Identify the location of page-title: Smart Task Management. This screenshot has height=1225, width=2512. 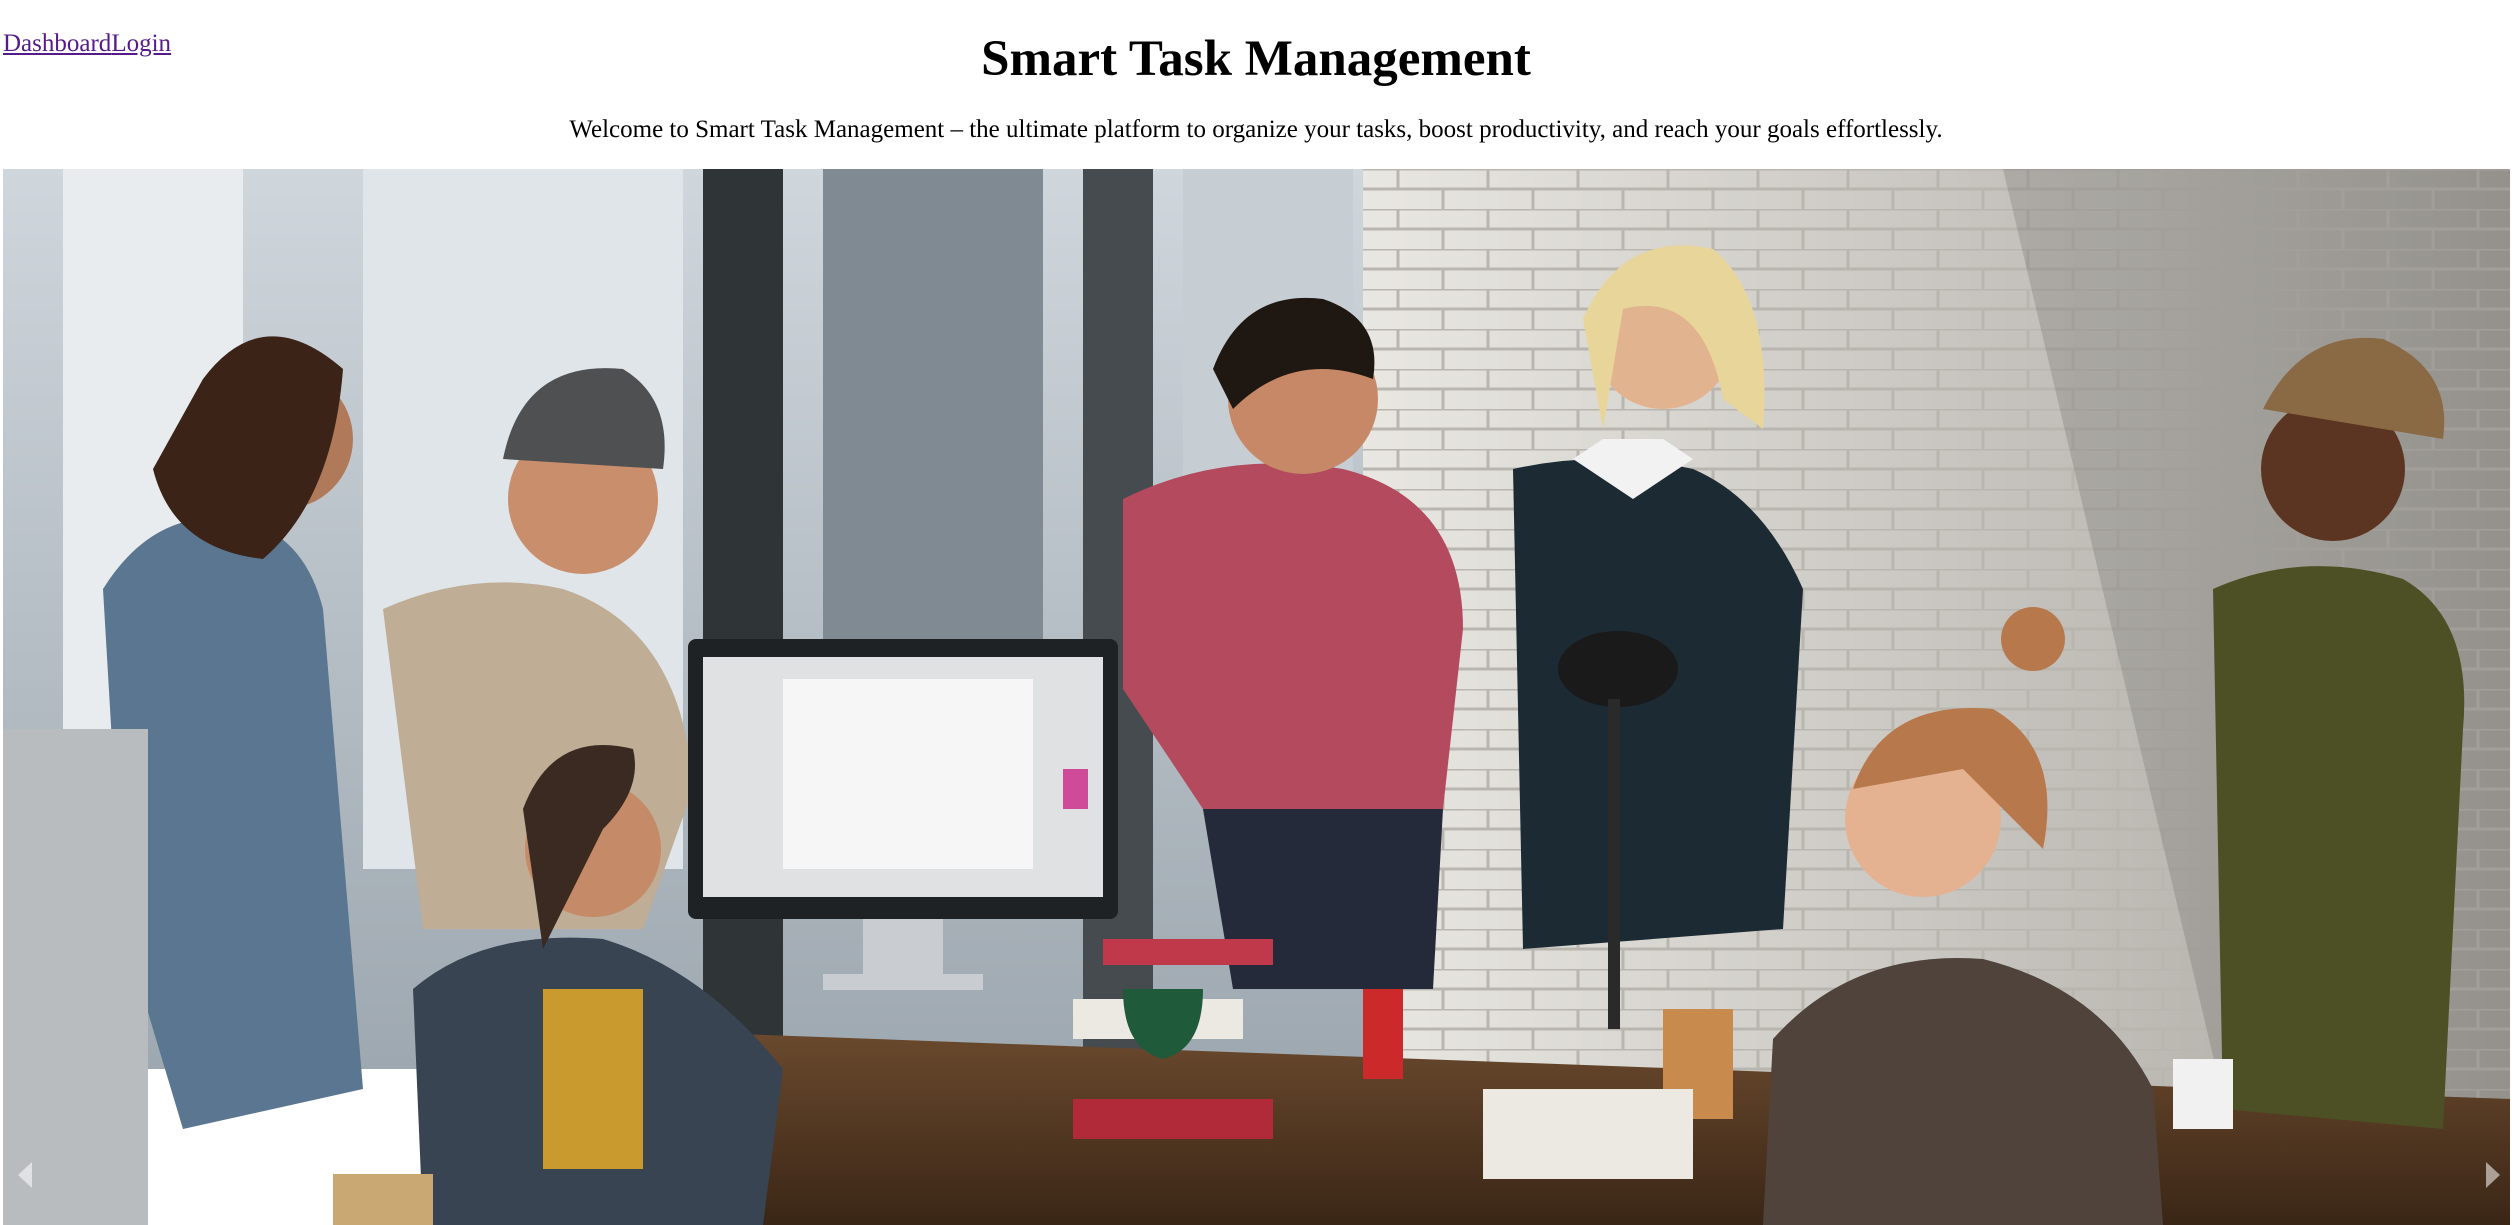
(1256, 59).